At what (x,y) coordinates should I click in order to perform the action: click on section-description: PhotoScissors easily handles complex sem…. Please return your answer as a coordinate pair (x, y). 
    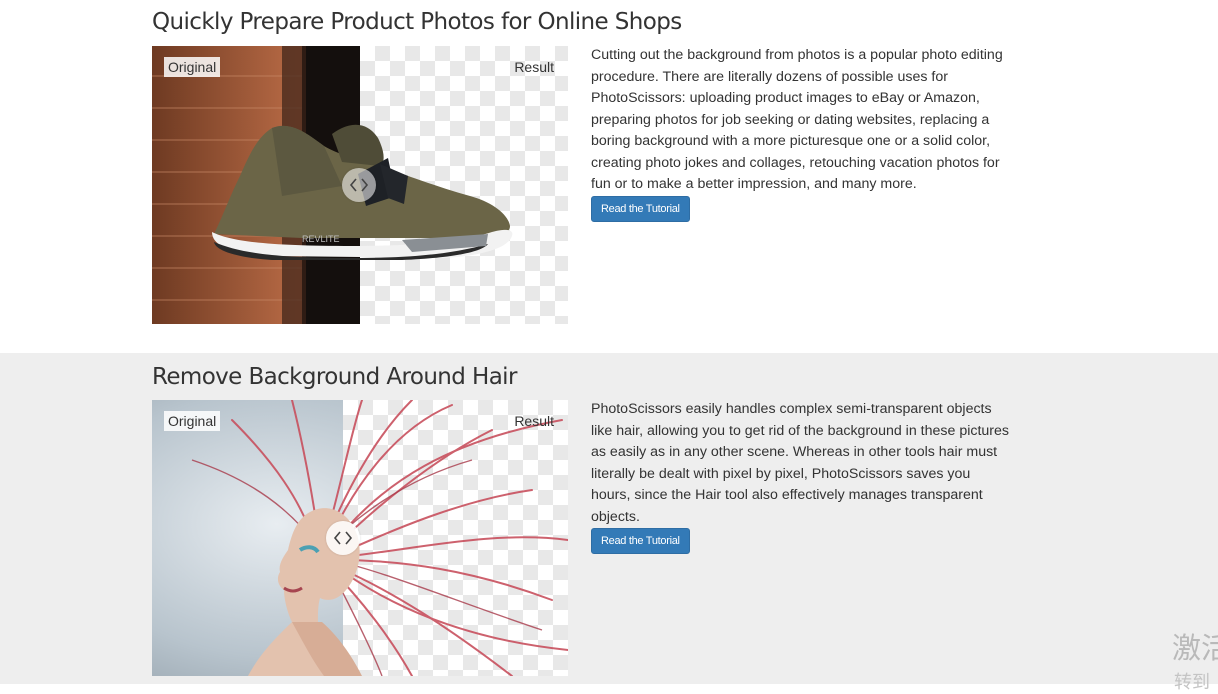
    Looking at the image, I should click on (800, 463).